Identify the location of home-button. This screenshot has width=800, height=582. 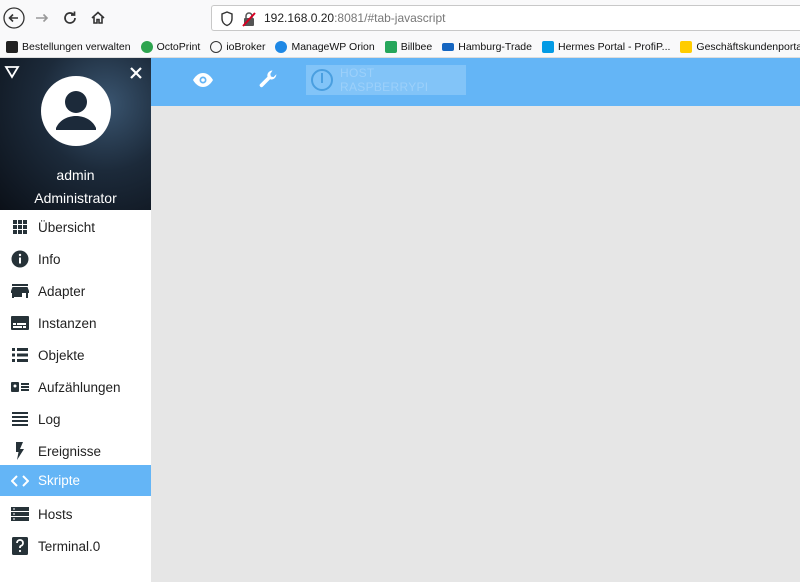
(98, 18).